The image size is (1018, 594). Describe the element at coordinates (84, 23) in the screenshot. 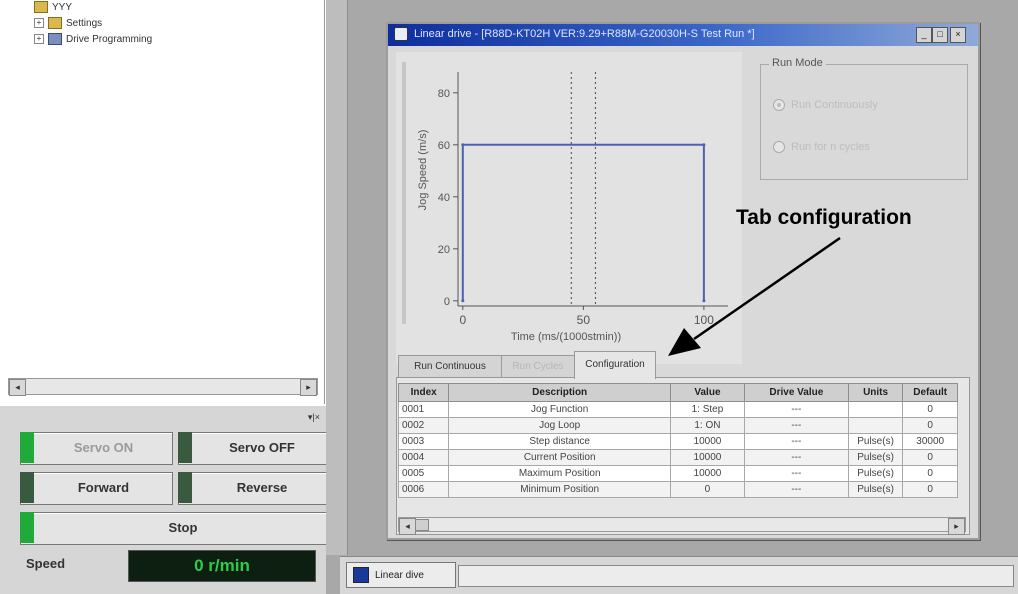

I see `tree-item-label: Settings` at that location.